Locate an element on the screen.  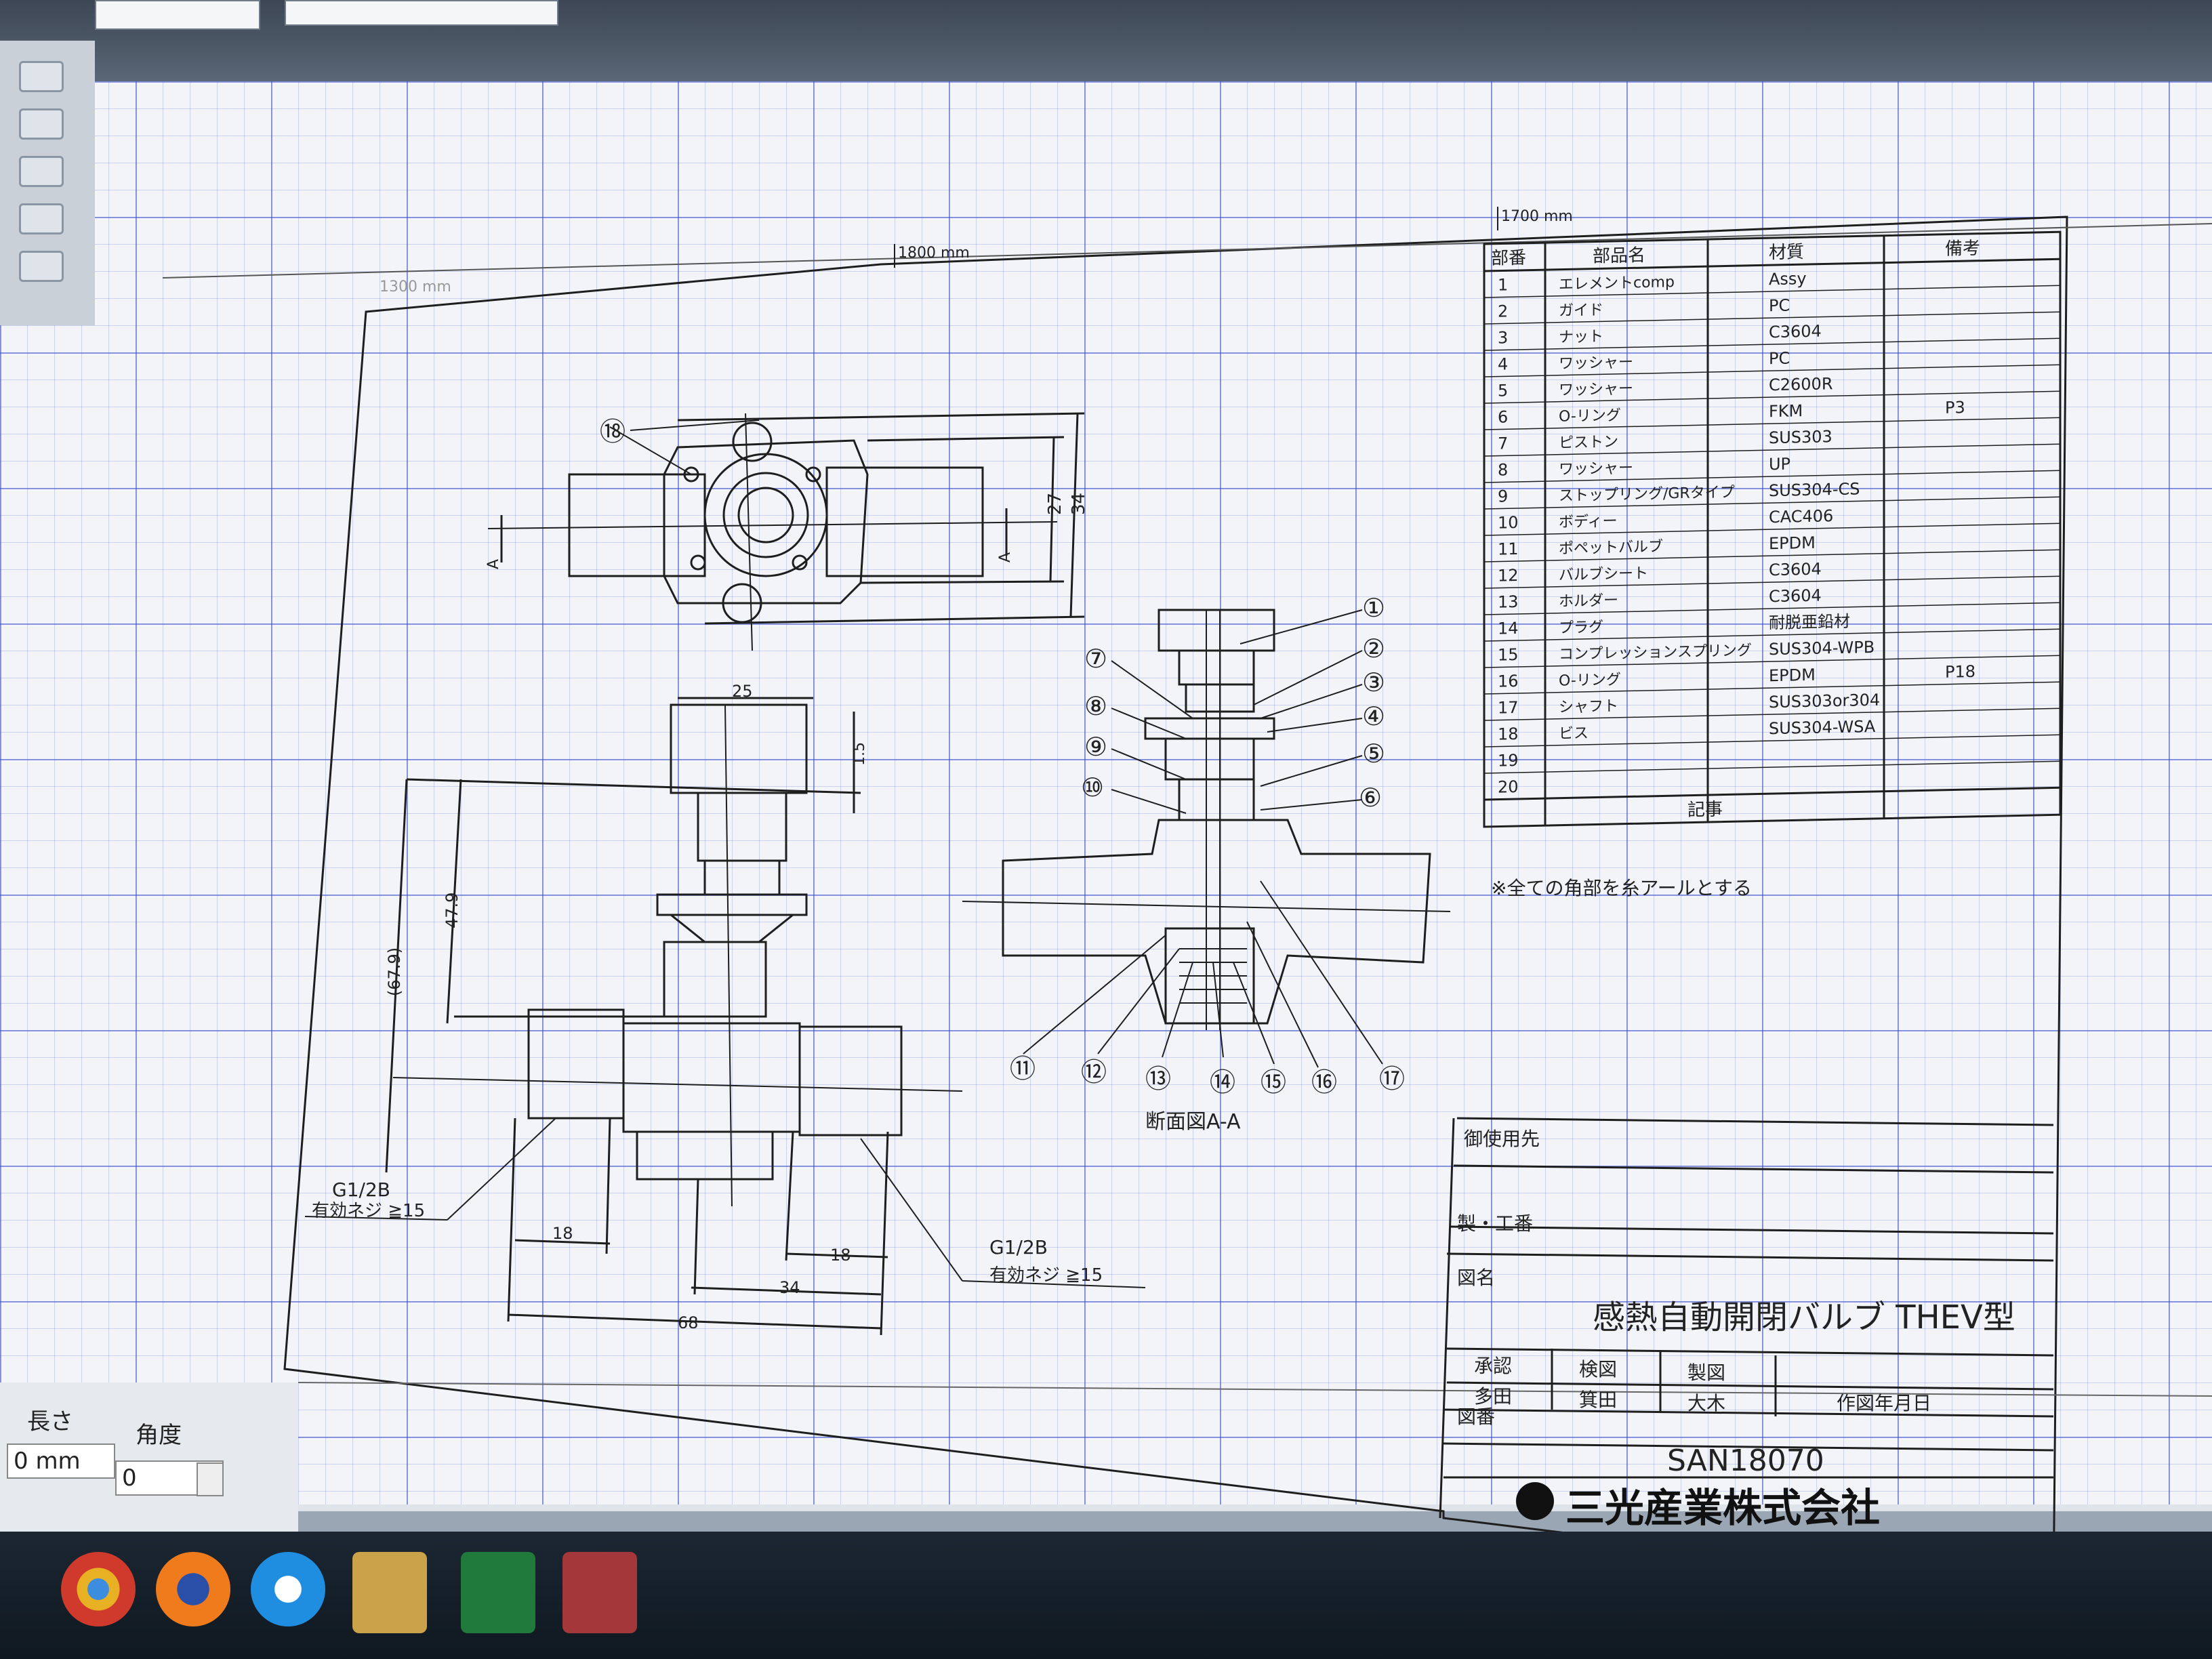
table-cell-no: 8 is located at coordinates (1503, 470).